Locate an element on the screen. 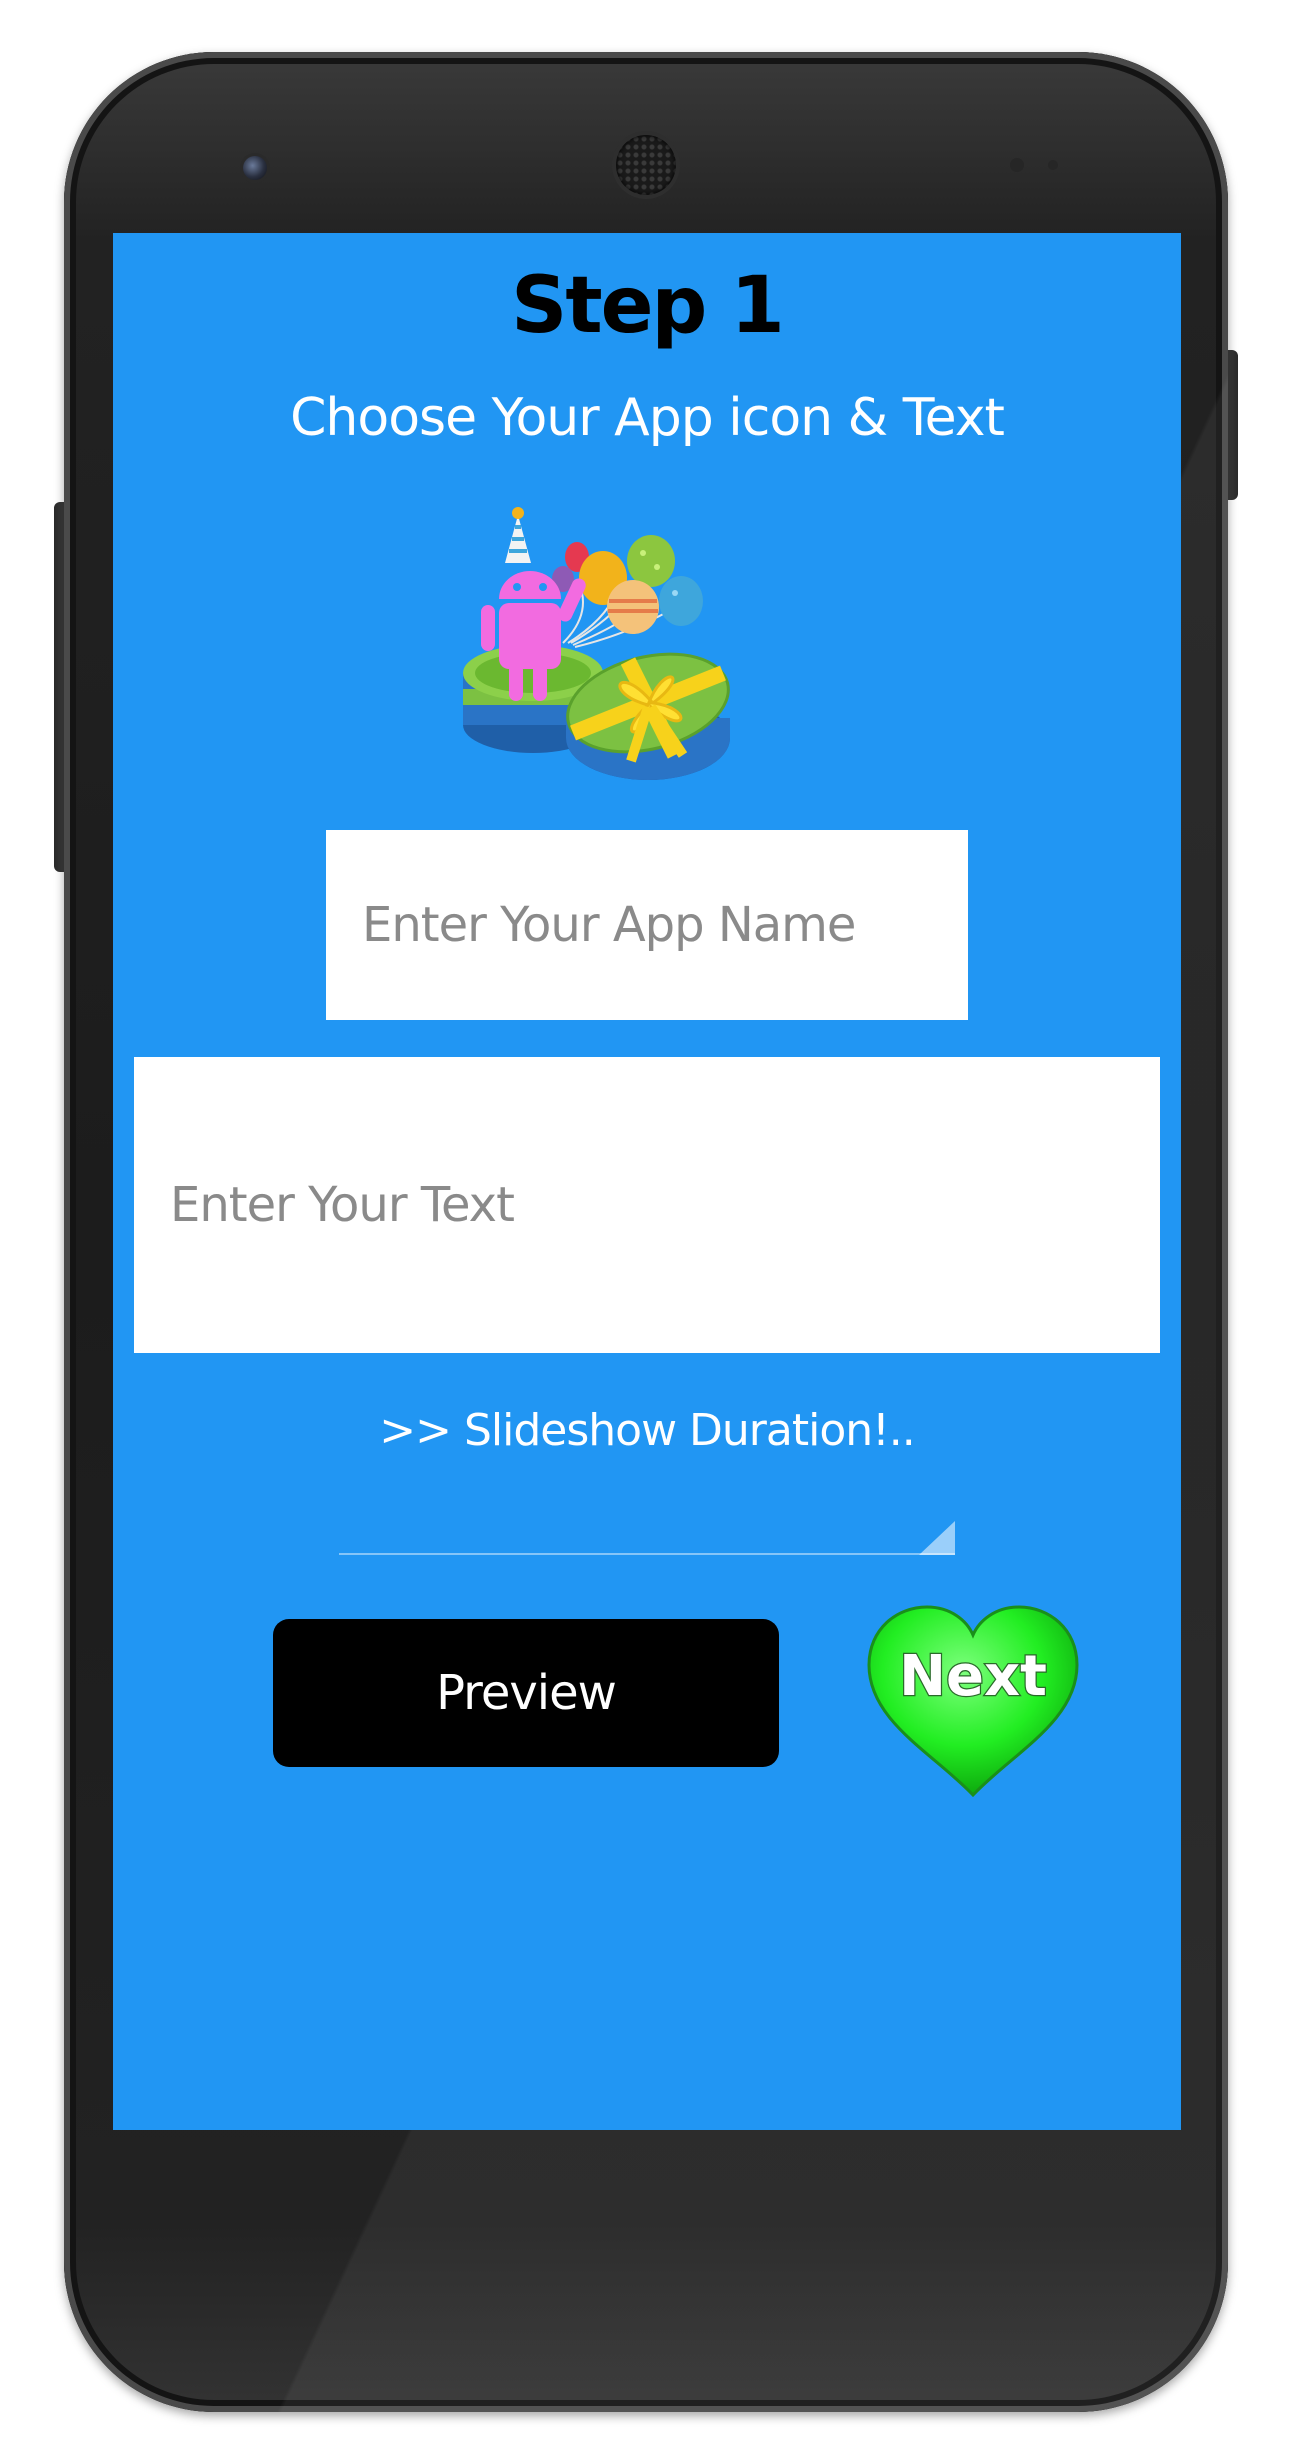 The width and height of the screenshot is (1293, 2456). spinner-underline is located at coordinates (647, 1554).